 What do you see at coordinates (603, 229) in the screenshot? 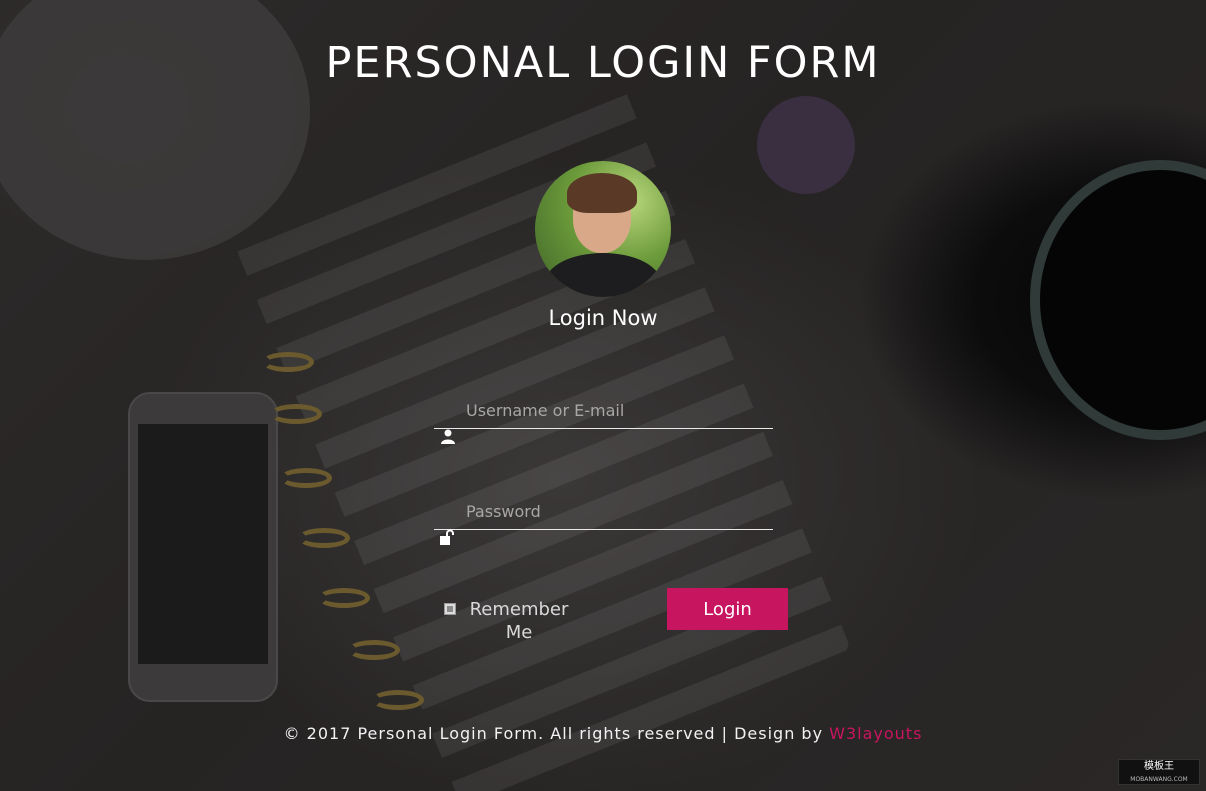
I see `avatar` at bounding box center [603, 229].